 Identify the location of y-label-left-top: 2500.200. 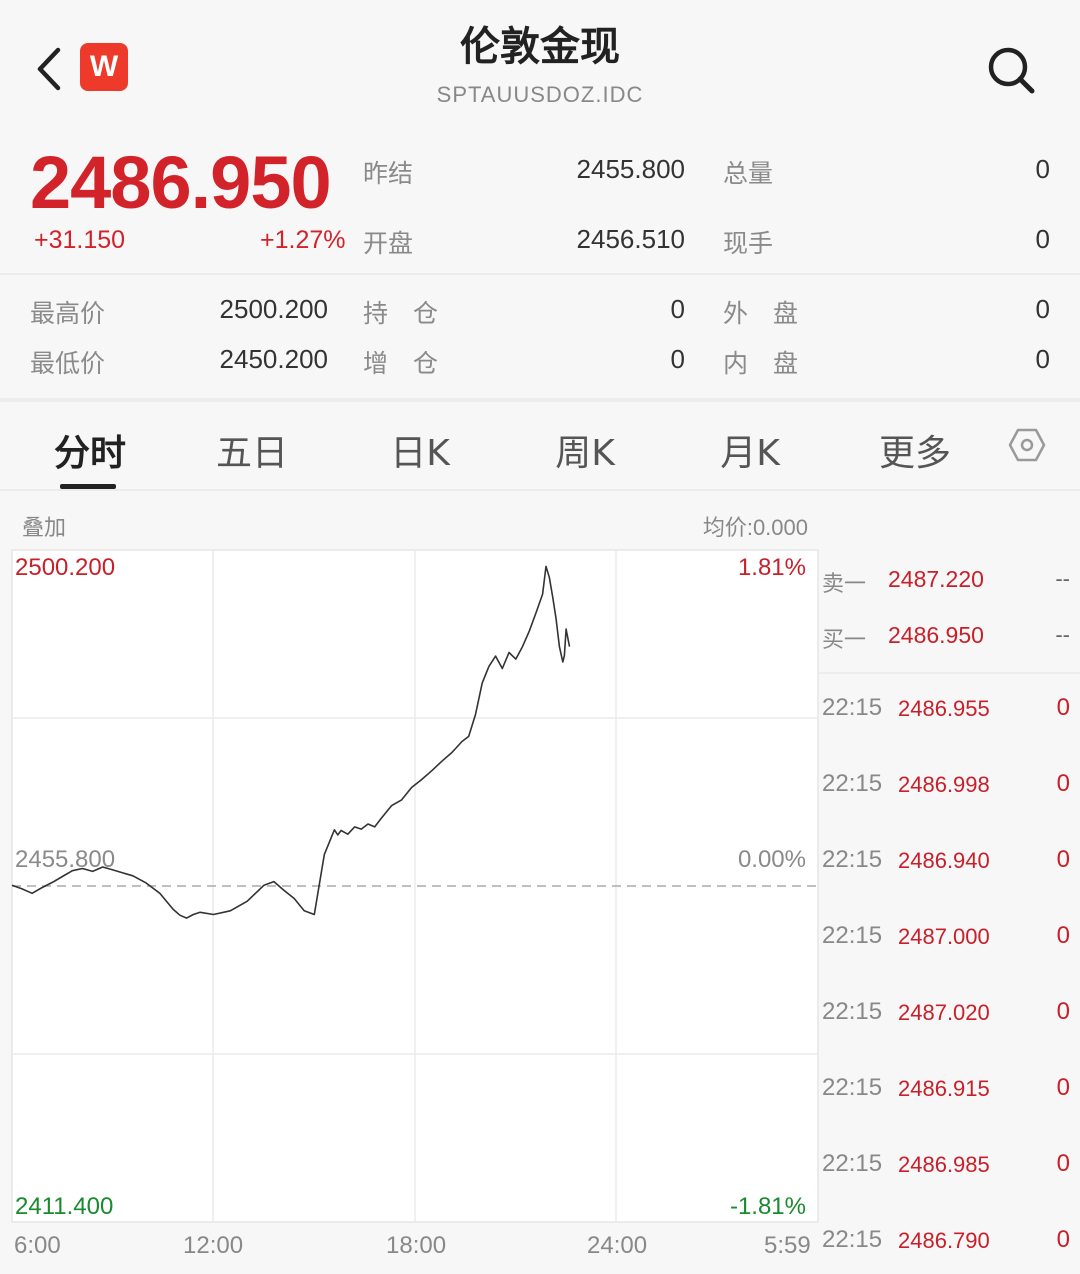
(65, 567).